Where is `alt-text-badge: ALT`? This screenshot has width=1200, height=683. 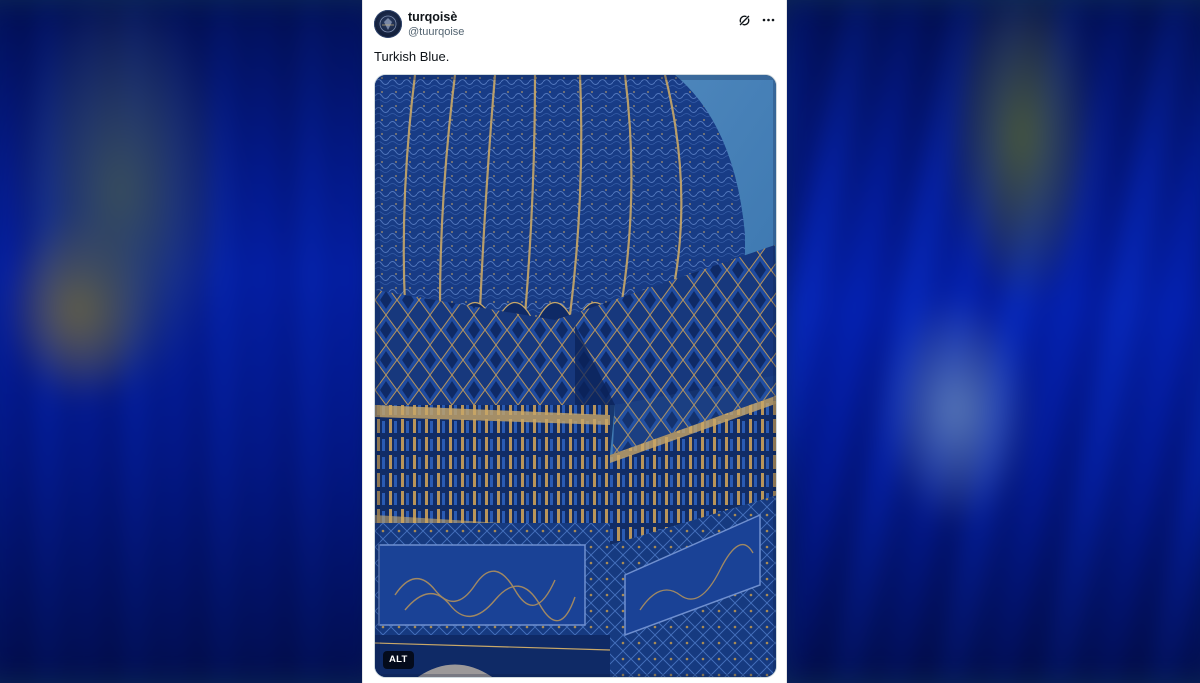 alt-text-badge: ALT is located at coordinates (398, 660).